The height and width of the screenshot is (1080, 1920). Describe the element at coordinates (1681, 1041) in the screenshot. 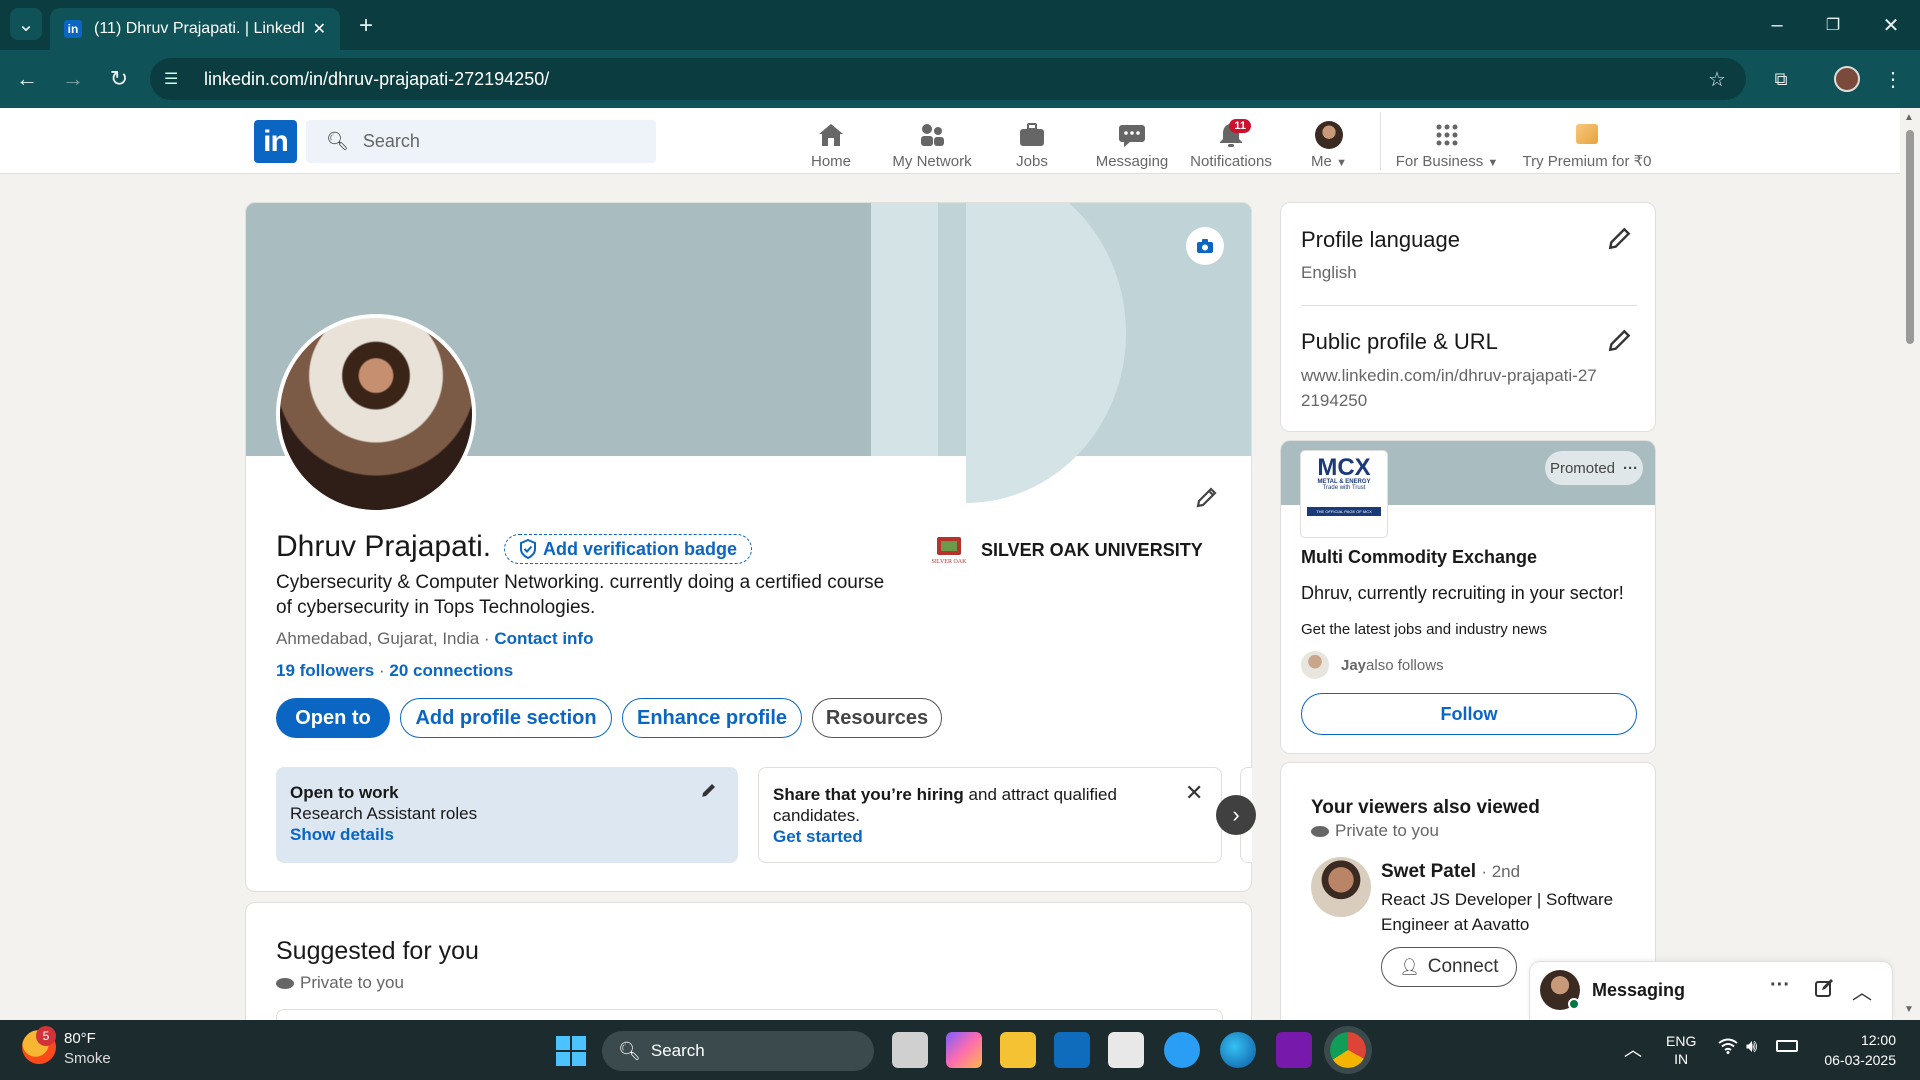

I see `lang-primary: ENG` at that location.